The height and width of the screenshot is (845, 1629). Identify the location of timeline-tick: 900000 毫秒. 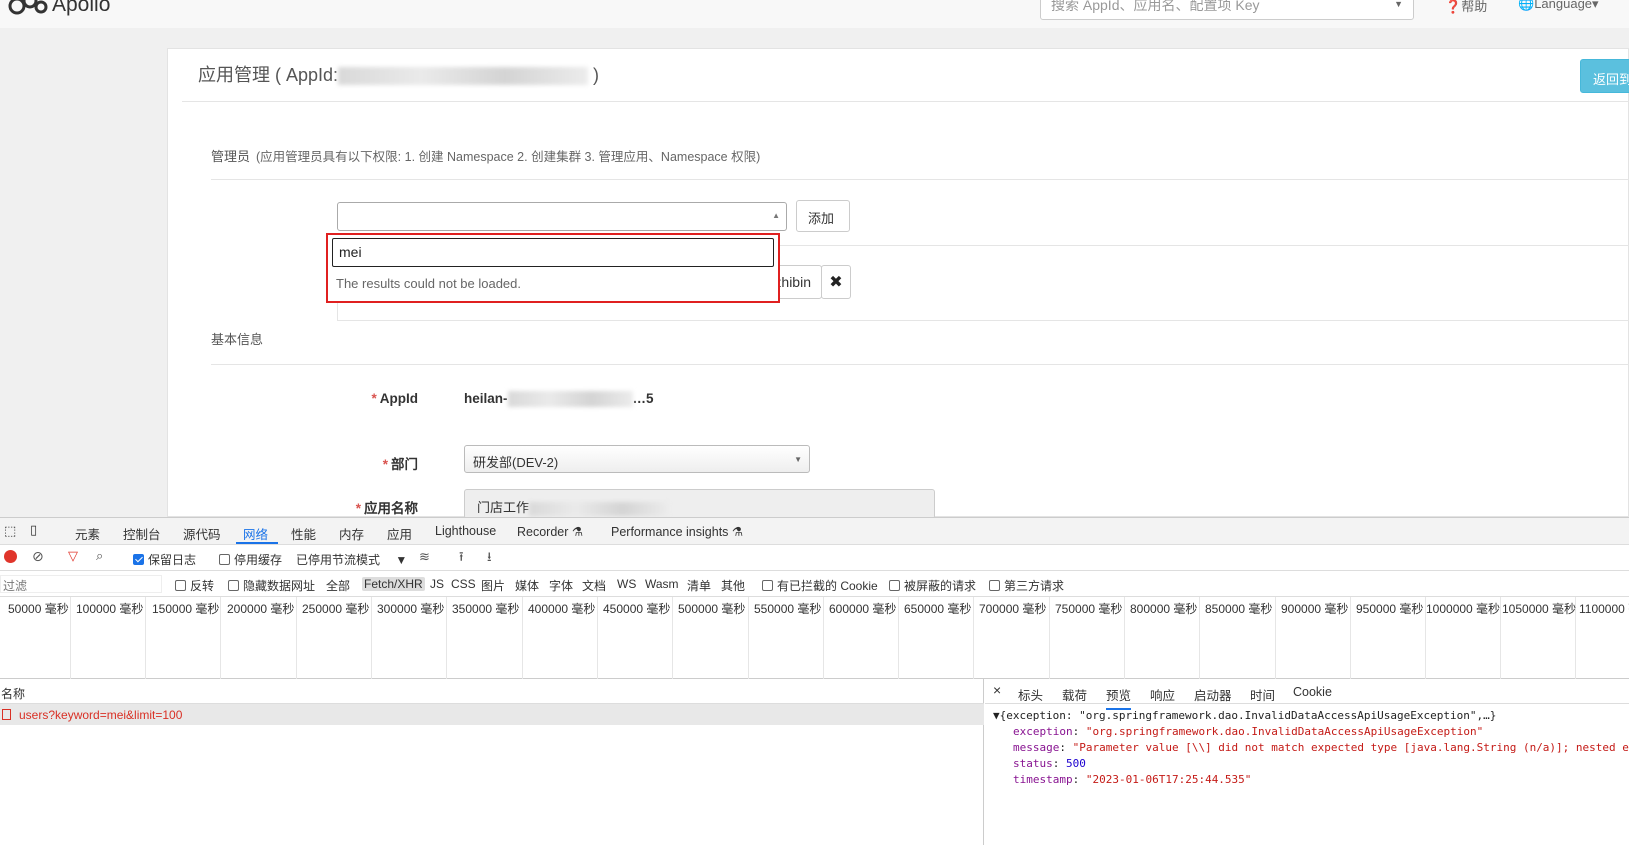
(1315, 609).